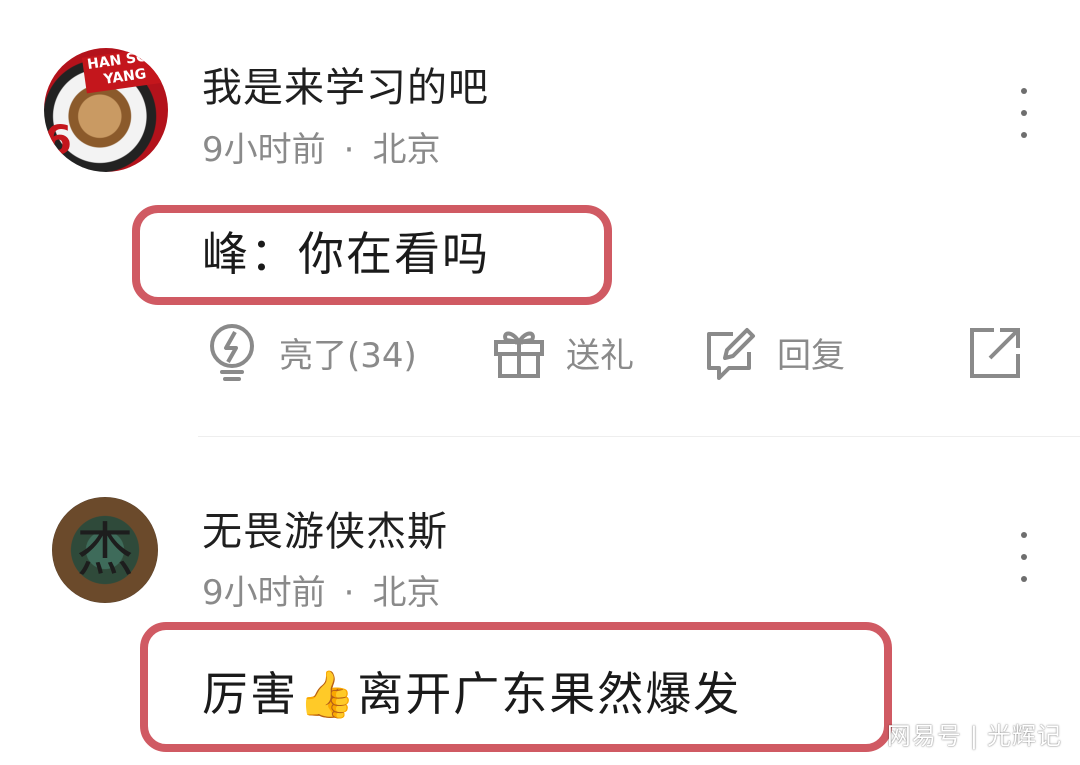 The image size is (1080, 765). Describe the element at coordinates (58, 141) in the screenshot. I see `avatar-number: 6` at that location.